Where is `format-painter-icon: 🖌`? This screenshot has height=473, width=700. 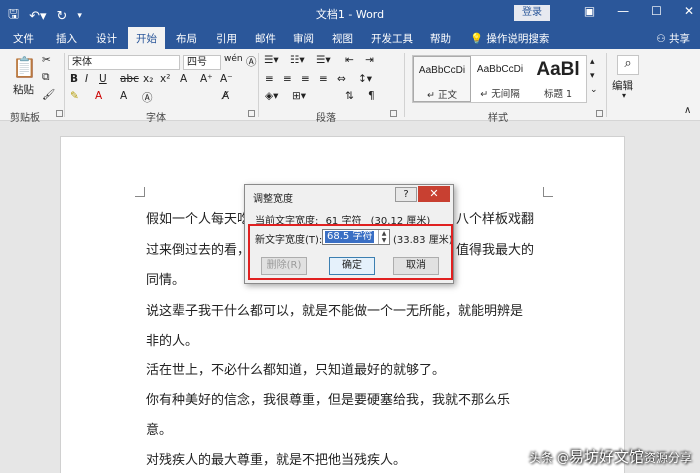 format-painter-icon: 🖌 is located at coordinates (48, 94).